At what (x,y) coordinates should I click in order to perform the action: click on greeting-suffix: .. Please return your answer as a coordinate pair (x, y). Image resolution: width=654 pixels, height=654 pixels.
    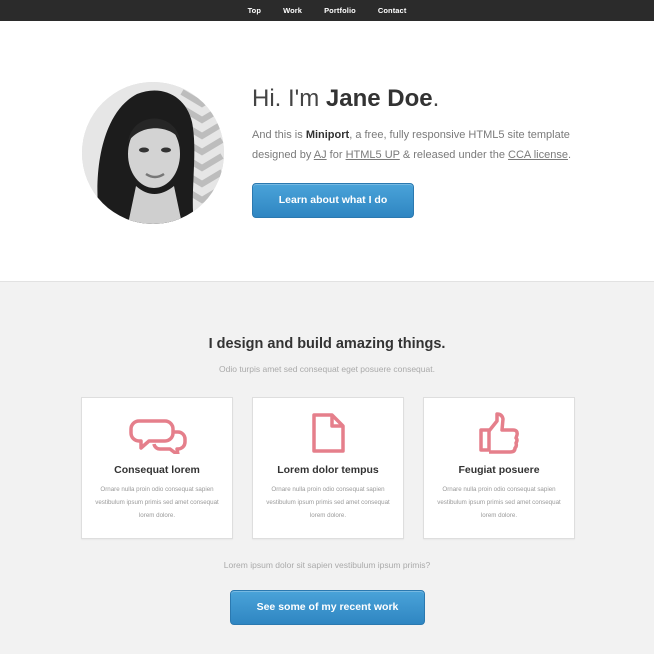
    Looking at the image, I should click on (436, 98).